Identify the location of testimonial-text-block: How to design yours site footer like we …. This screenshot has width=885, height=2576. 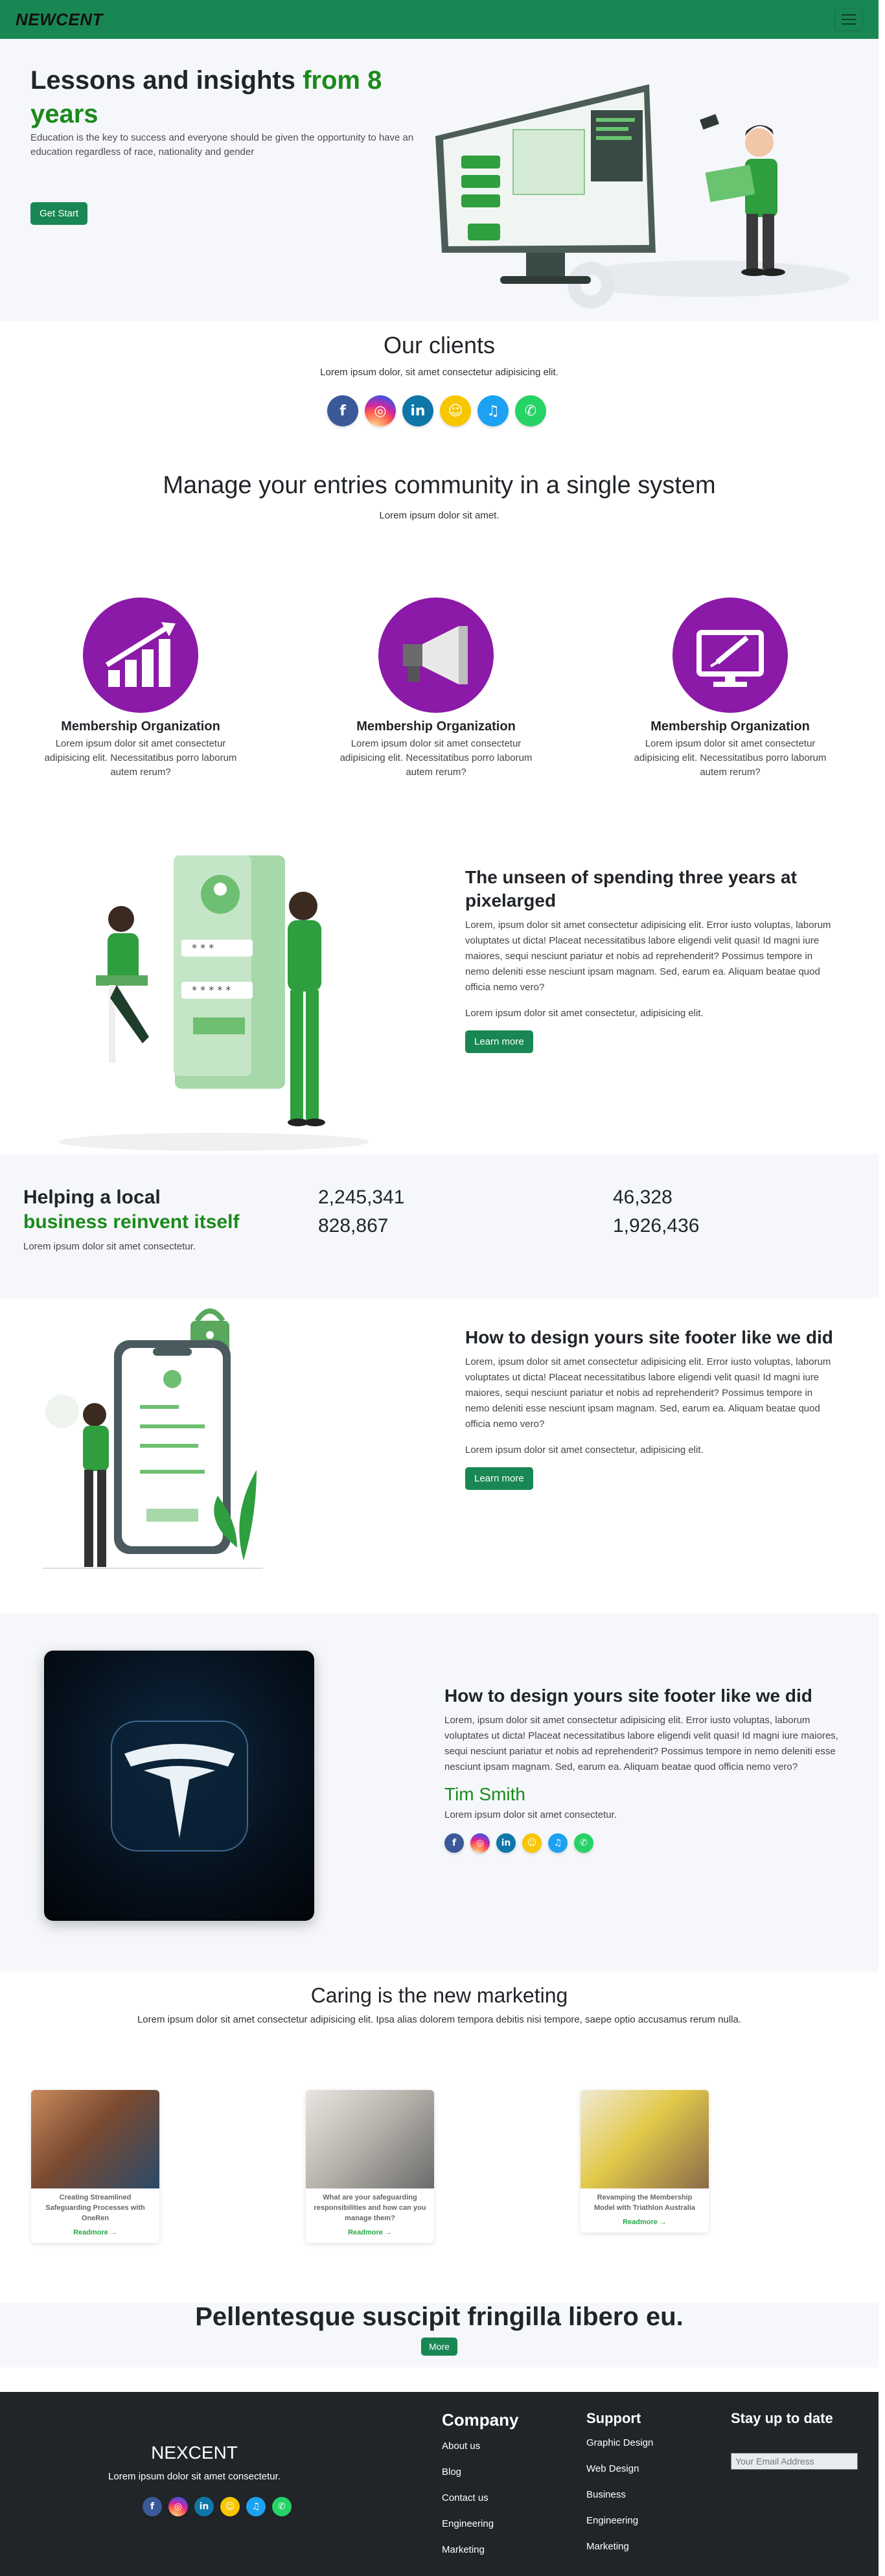
(642, 1769).